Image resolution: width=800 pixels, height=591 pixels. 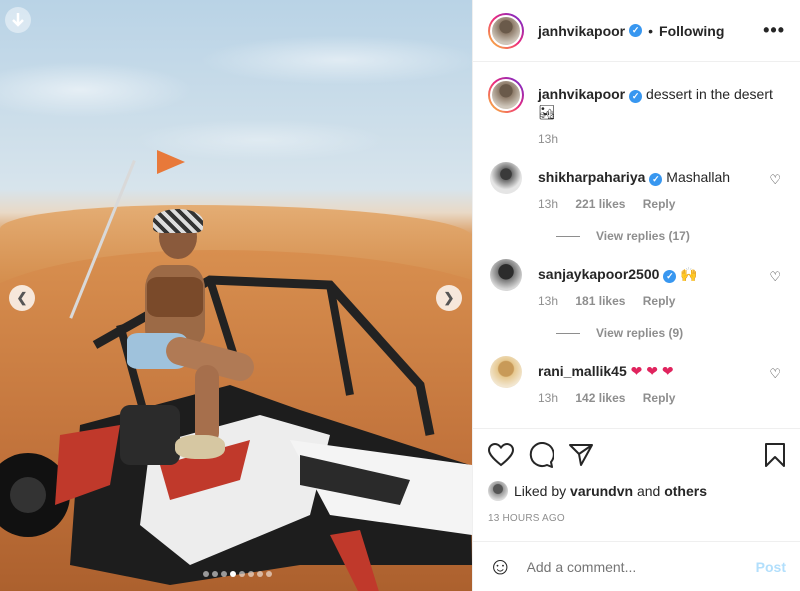 I want to click on comment-username: sanjaykapoor2500, so click(x=598, y=274).